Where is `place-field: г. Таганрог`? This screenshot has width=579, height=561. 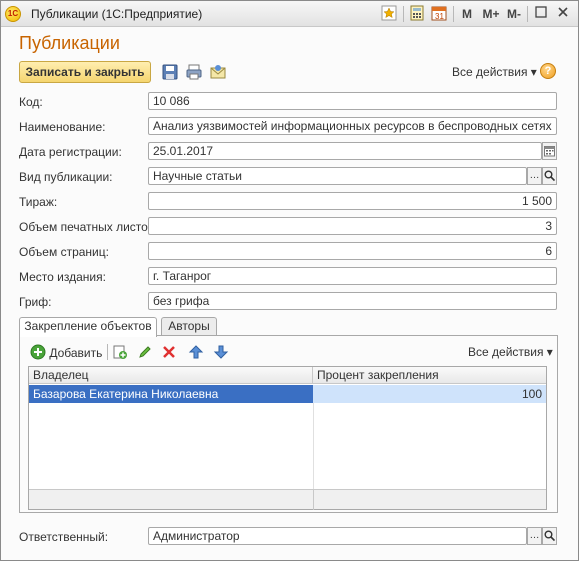 place-field: г. Таганрог is located at coordinates (352, 276).